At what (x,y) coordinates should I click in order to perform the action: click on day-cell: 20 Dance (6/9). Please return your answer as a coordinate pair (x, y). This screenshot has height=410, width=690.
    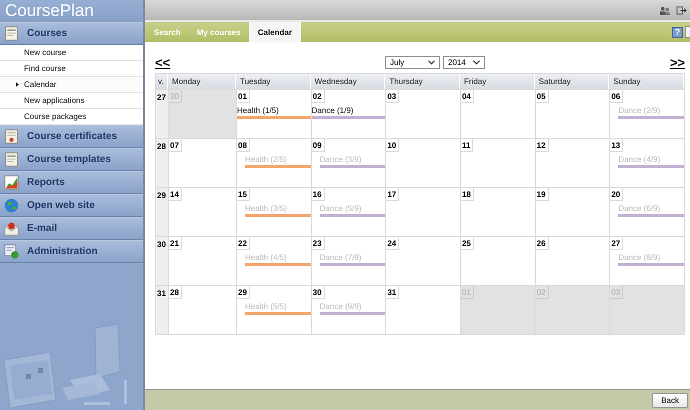
    Looking at the image, I should click on (646, 211).